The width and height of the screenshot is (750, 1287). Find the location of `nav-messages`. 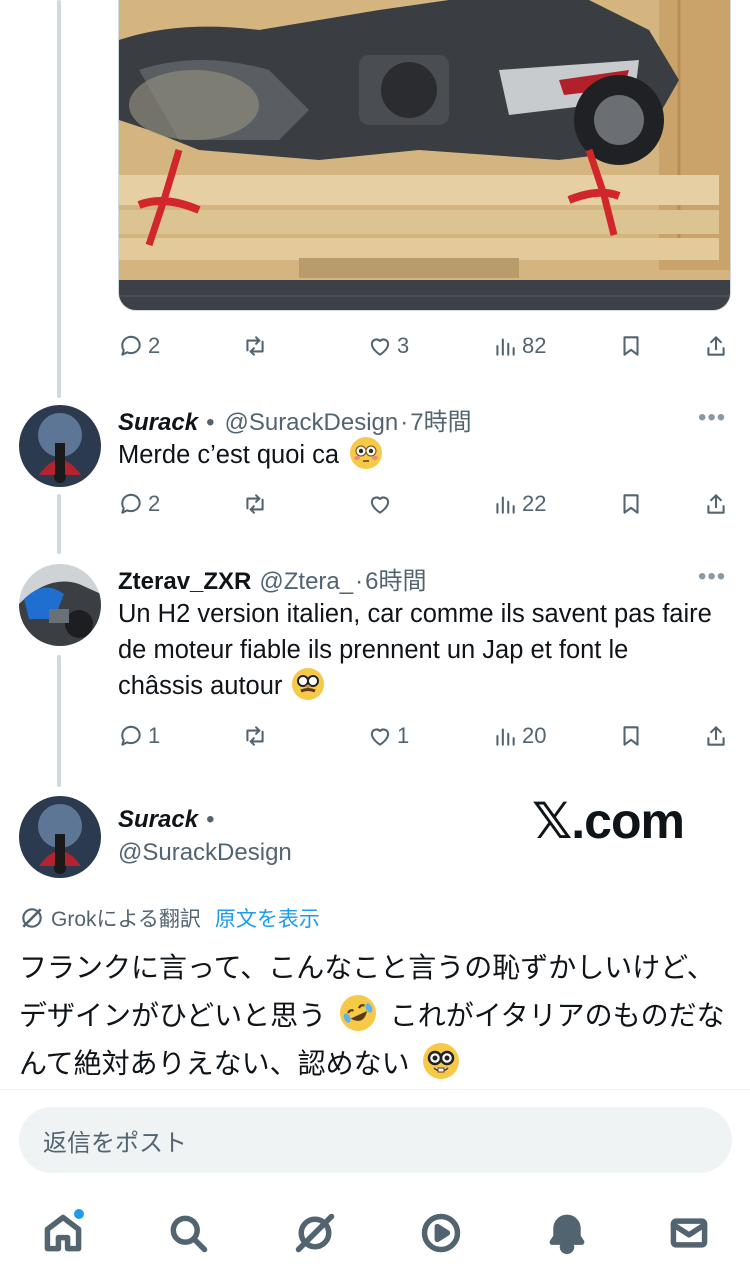

nav-messages is located at coordinates (689, 1233).